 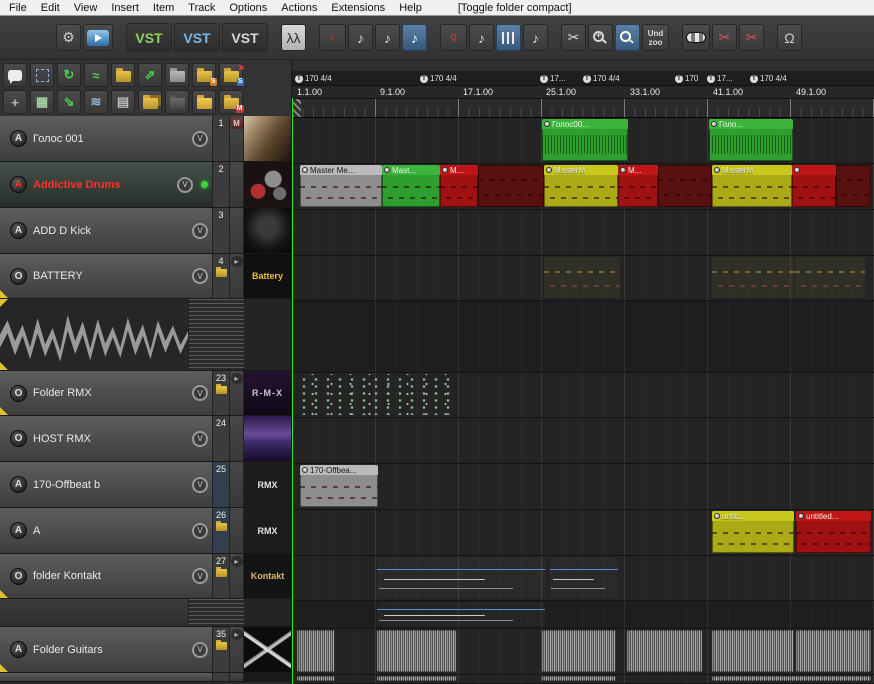 I want to click on folder-save-button: S, so click(x=204, y=75).